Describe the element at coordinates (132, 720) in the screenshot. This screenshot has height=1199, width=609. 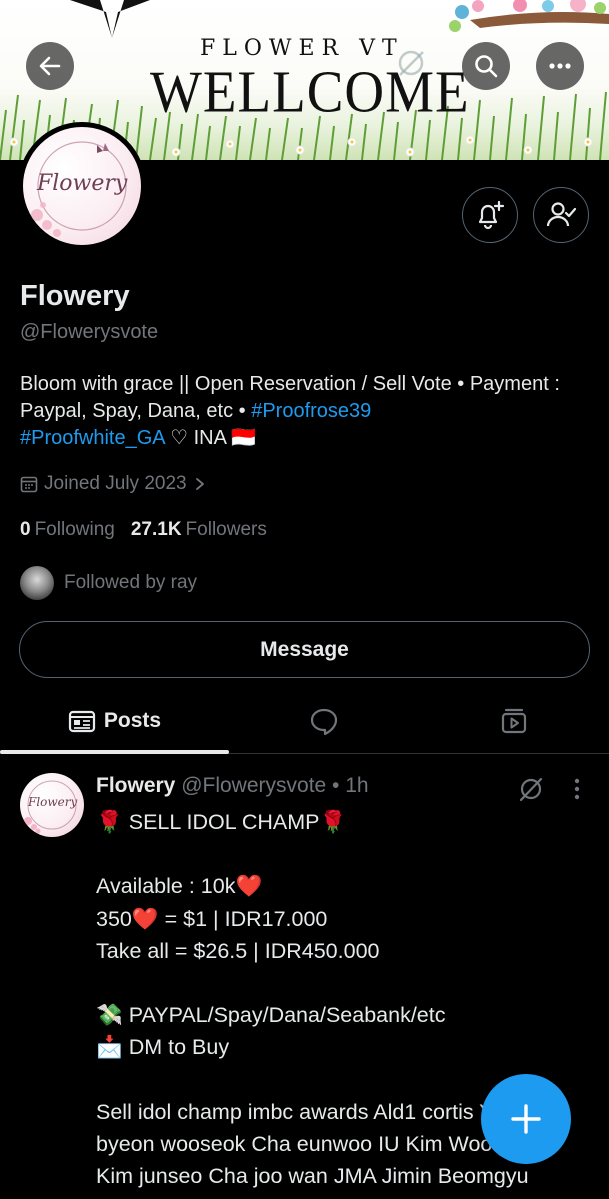
I see `tab-posts-label: Posts` at that location.